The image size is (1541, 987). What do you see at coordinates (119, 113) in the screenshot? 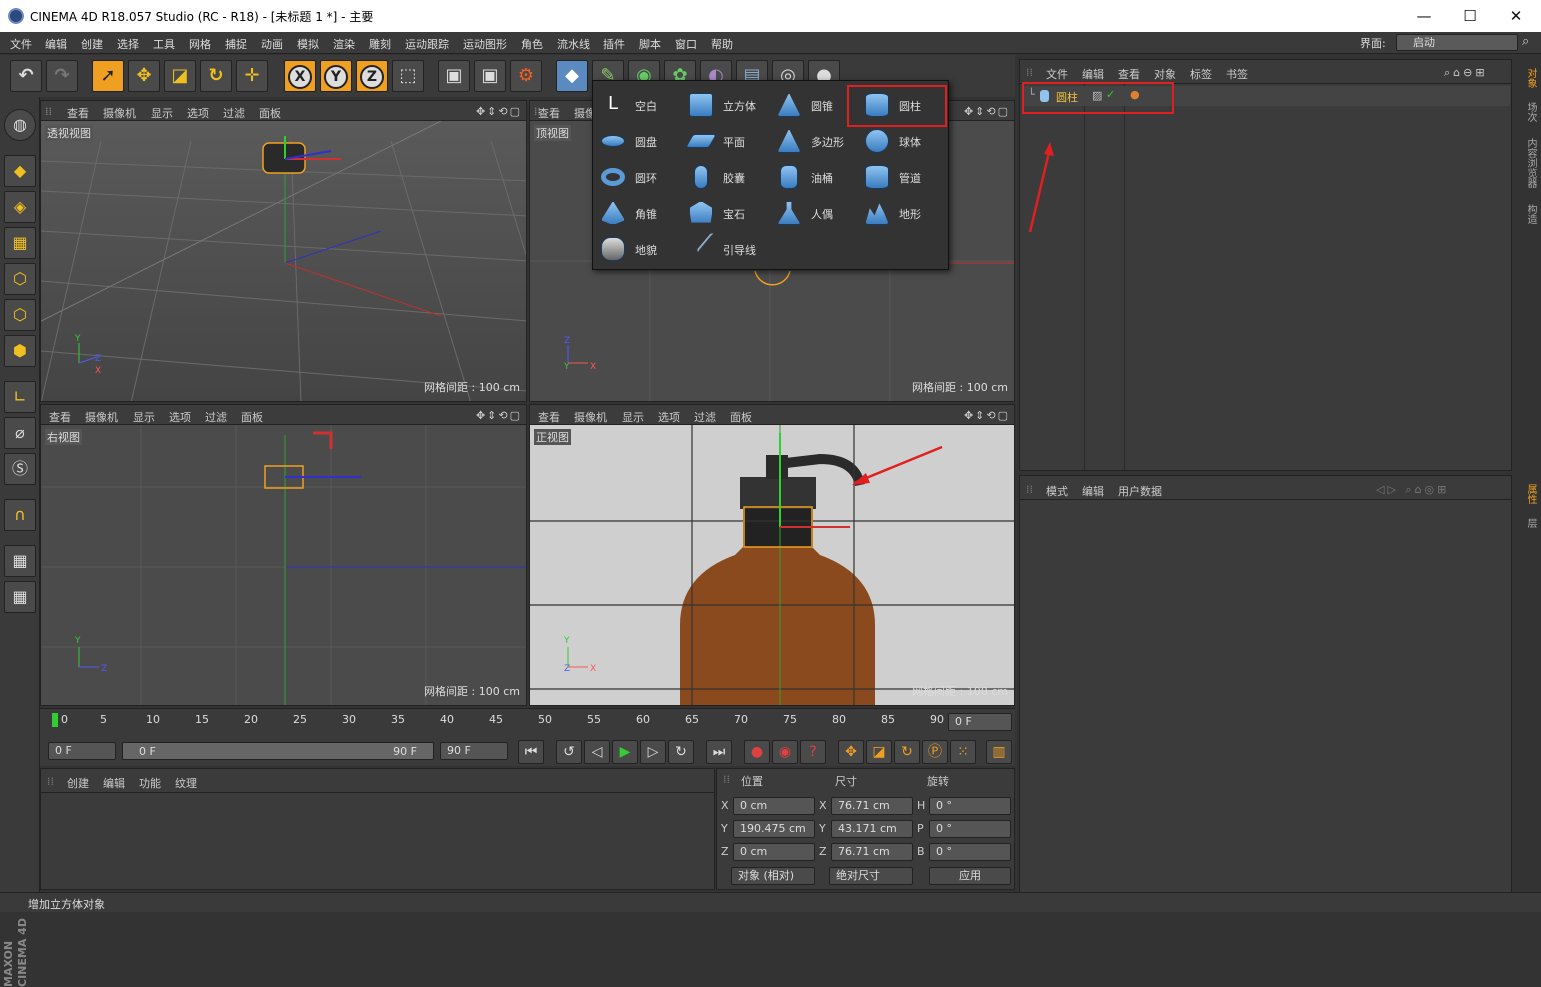
I see `vp-menu-camera: 摄像机` at bounding box center [119, 113].